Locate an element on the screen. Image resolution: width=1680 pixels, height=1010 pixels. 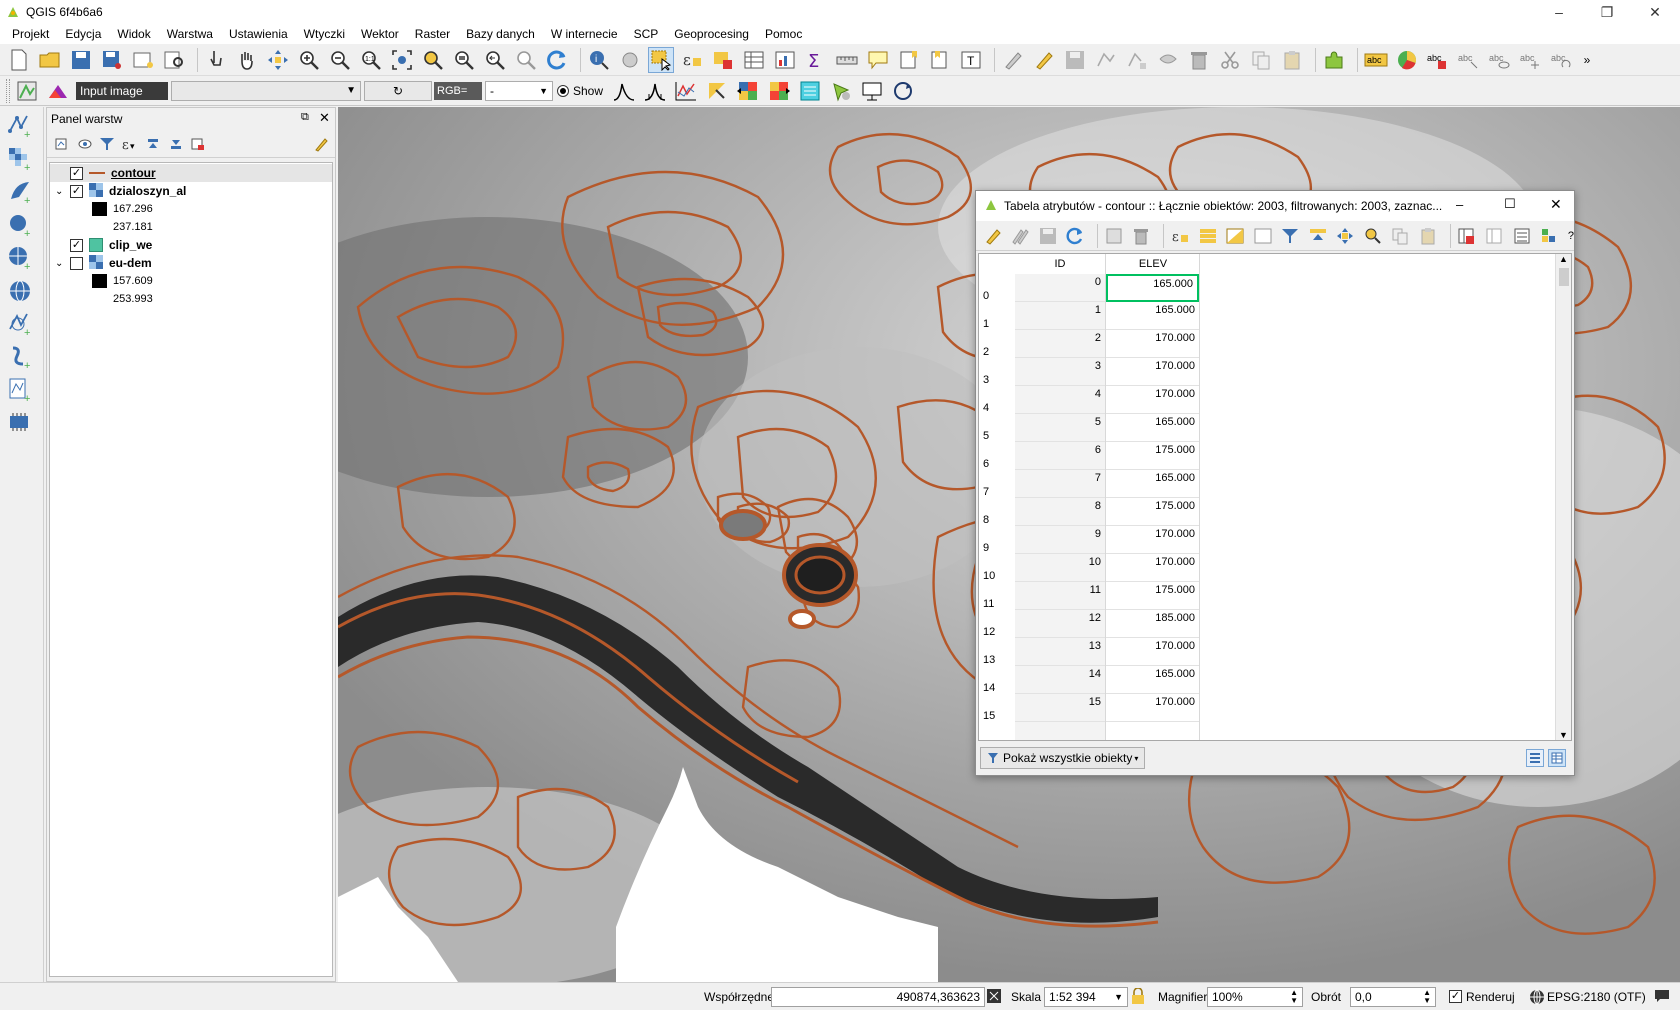
rotate-label-icon: abc is located at coordinates (1562, 60).